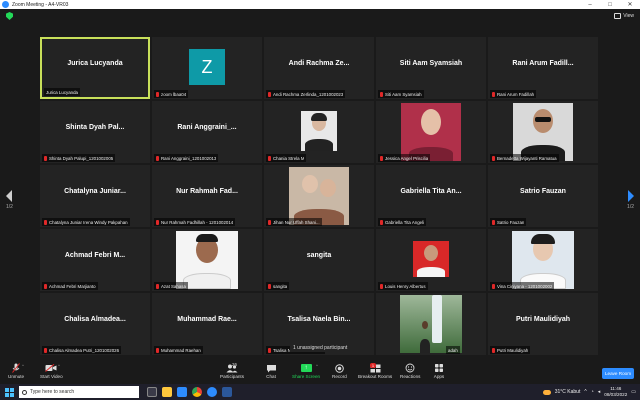 The height and width of the screenshot is (400, 640). I want to click on window-title: Zoom Meeting - A4-VR03, so click(40, 4).